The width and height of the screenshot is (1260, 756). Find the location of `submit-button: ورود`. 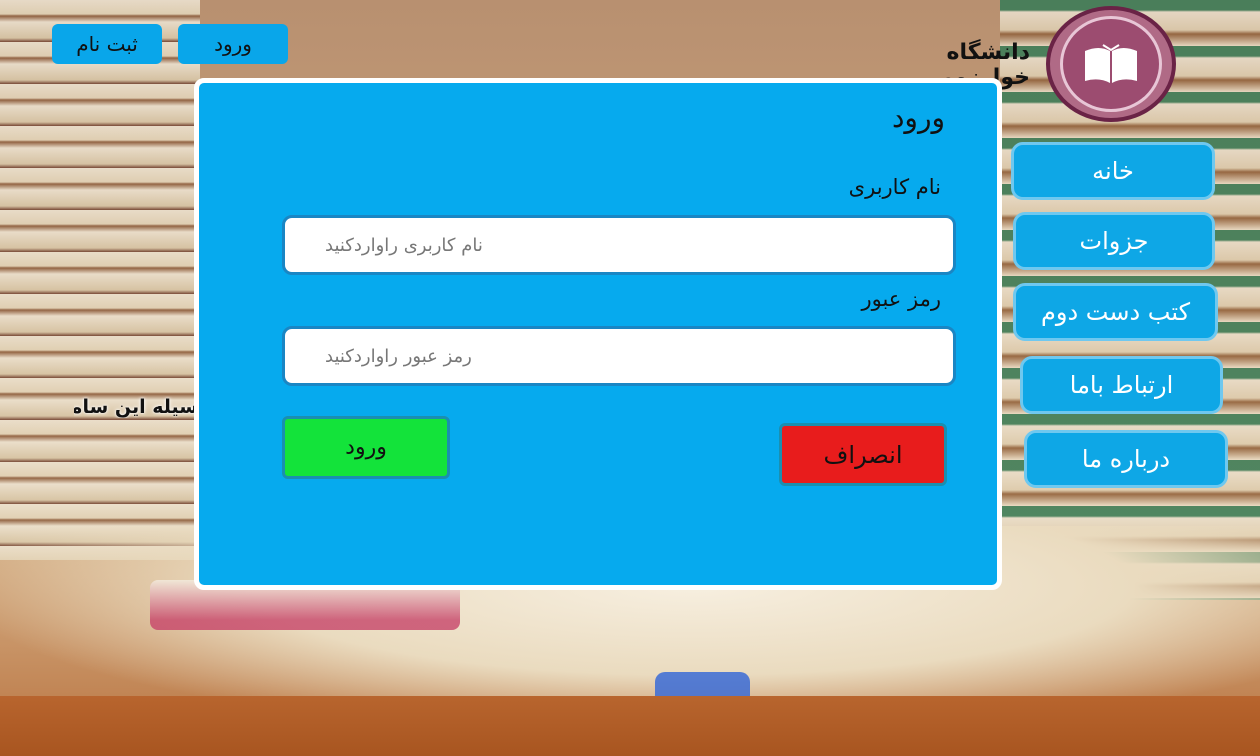

submit-button: ورود is located at coordinates (366, 447).